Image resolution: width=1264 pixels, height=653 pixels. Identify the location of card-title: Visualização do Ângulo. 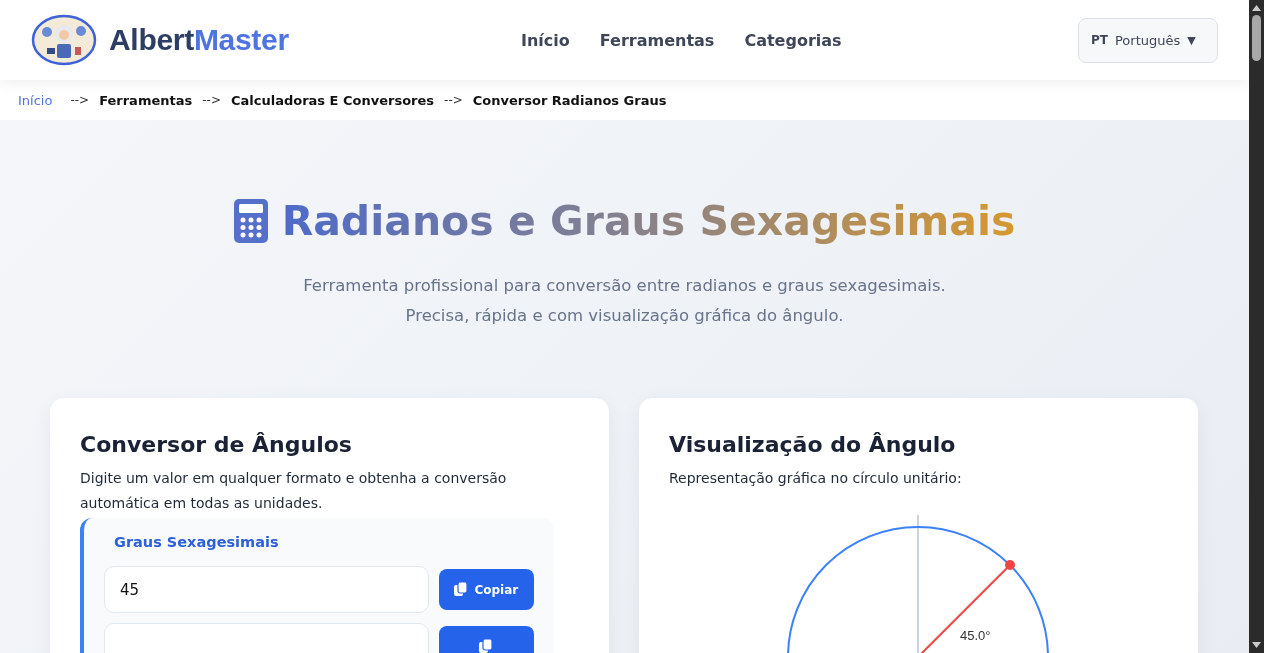
(813, 444).